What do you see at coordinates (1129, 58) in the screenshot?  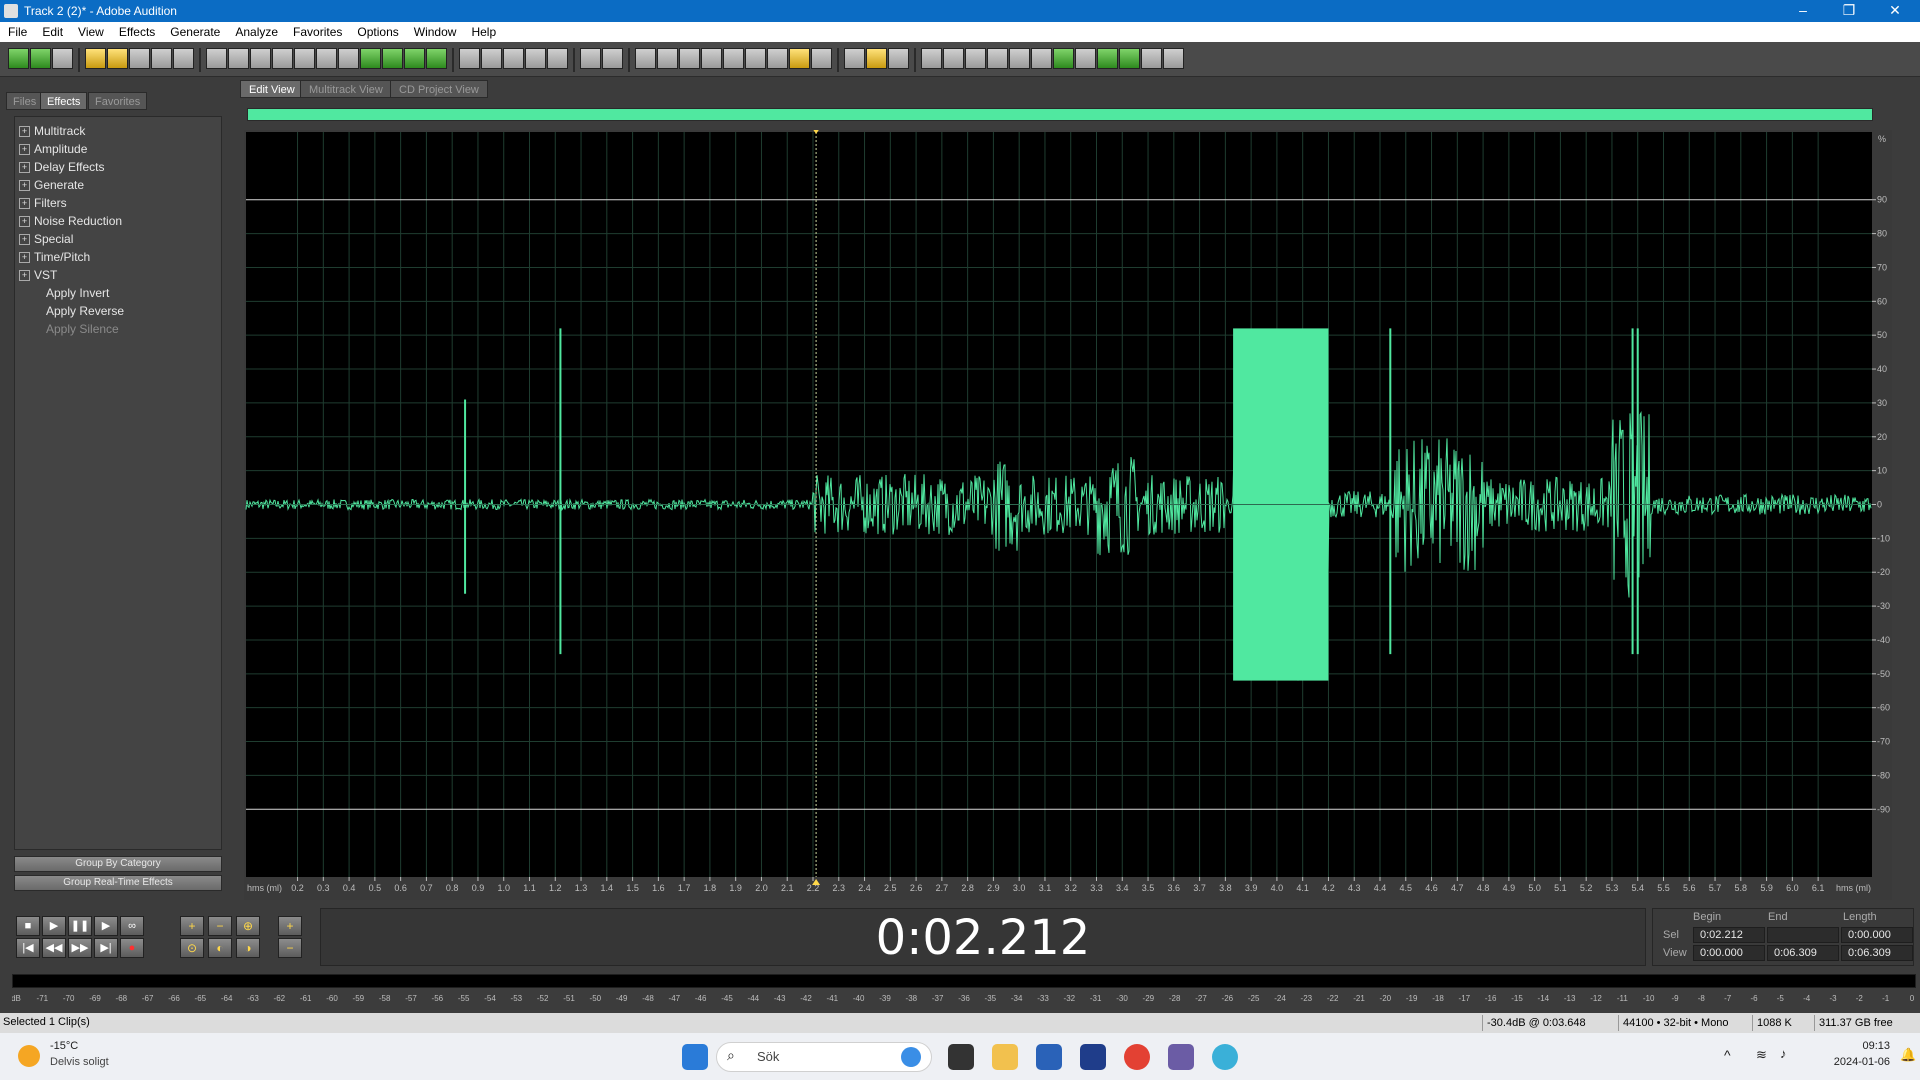 I see `reverb-icon` at bounding box center [1129, 58].